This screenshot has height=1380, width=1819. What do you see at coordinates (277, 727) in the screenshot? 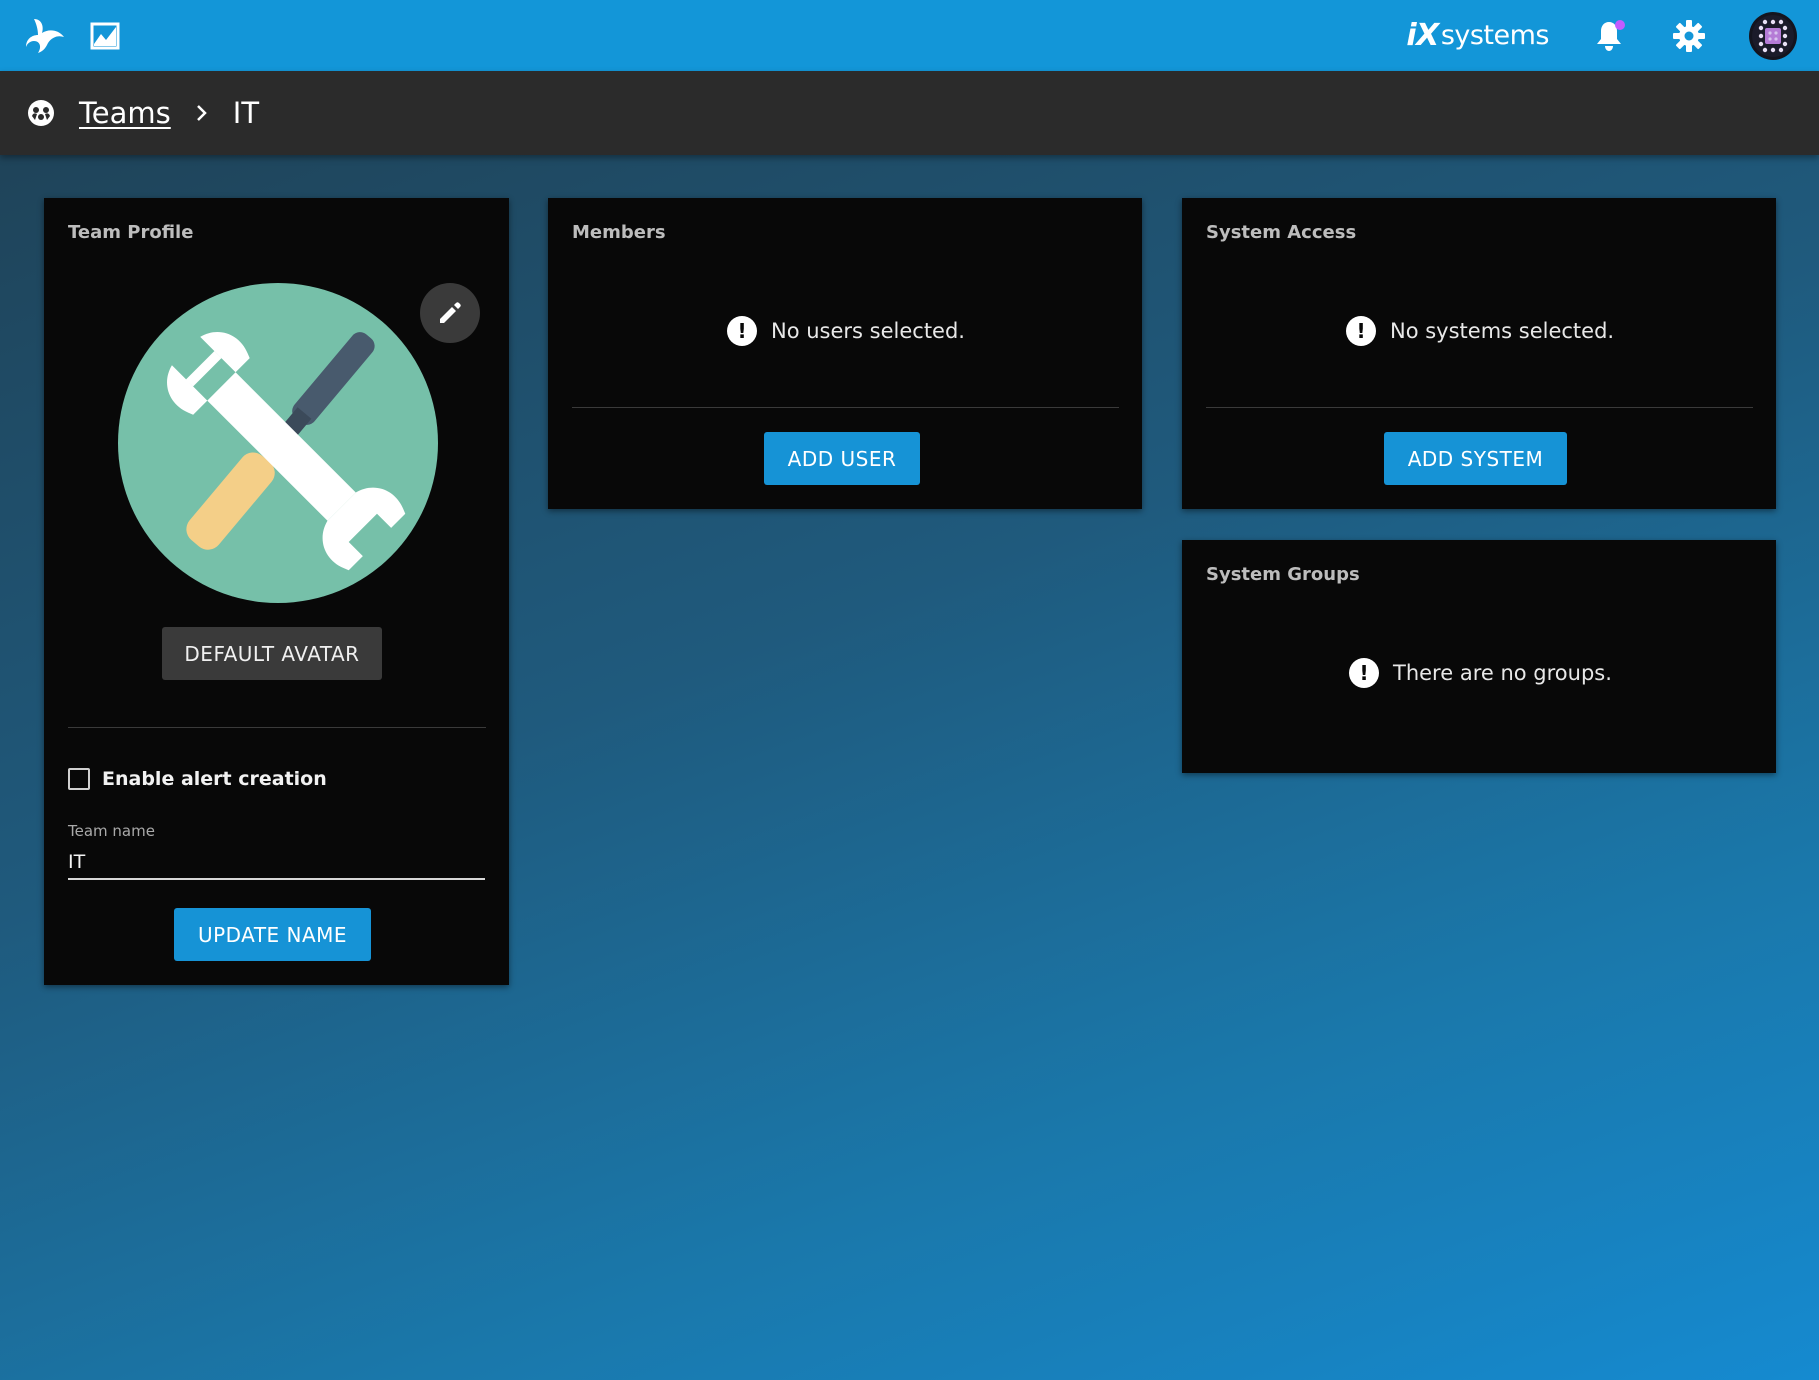
I see `profile-divider` at bounding box center [277, 727].